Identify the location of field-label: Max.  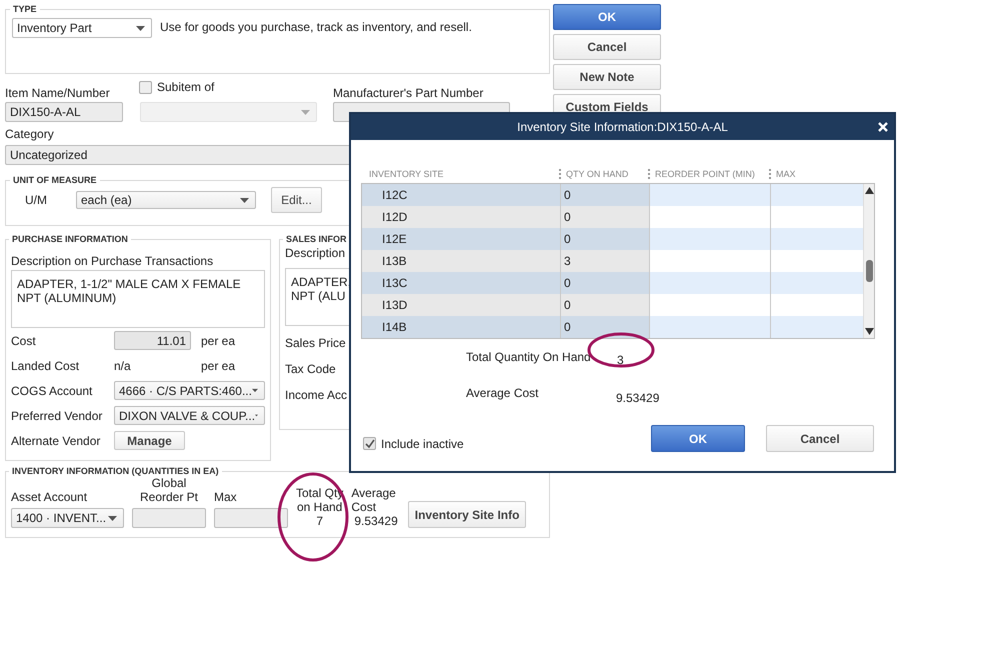
(225, 497).